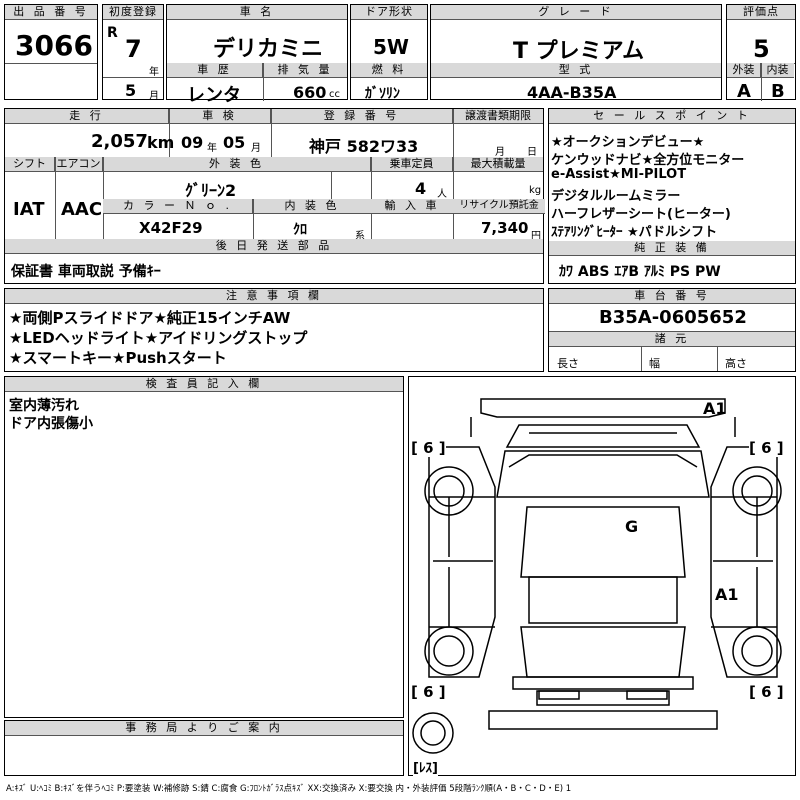 The width and height of the screenshot is (800, 800). What do you see at coordinates (54, 45) in the screenshot?
I see `lot-number: 3066` at bounding box center [54, 45].